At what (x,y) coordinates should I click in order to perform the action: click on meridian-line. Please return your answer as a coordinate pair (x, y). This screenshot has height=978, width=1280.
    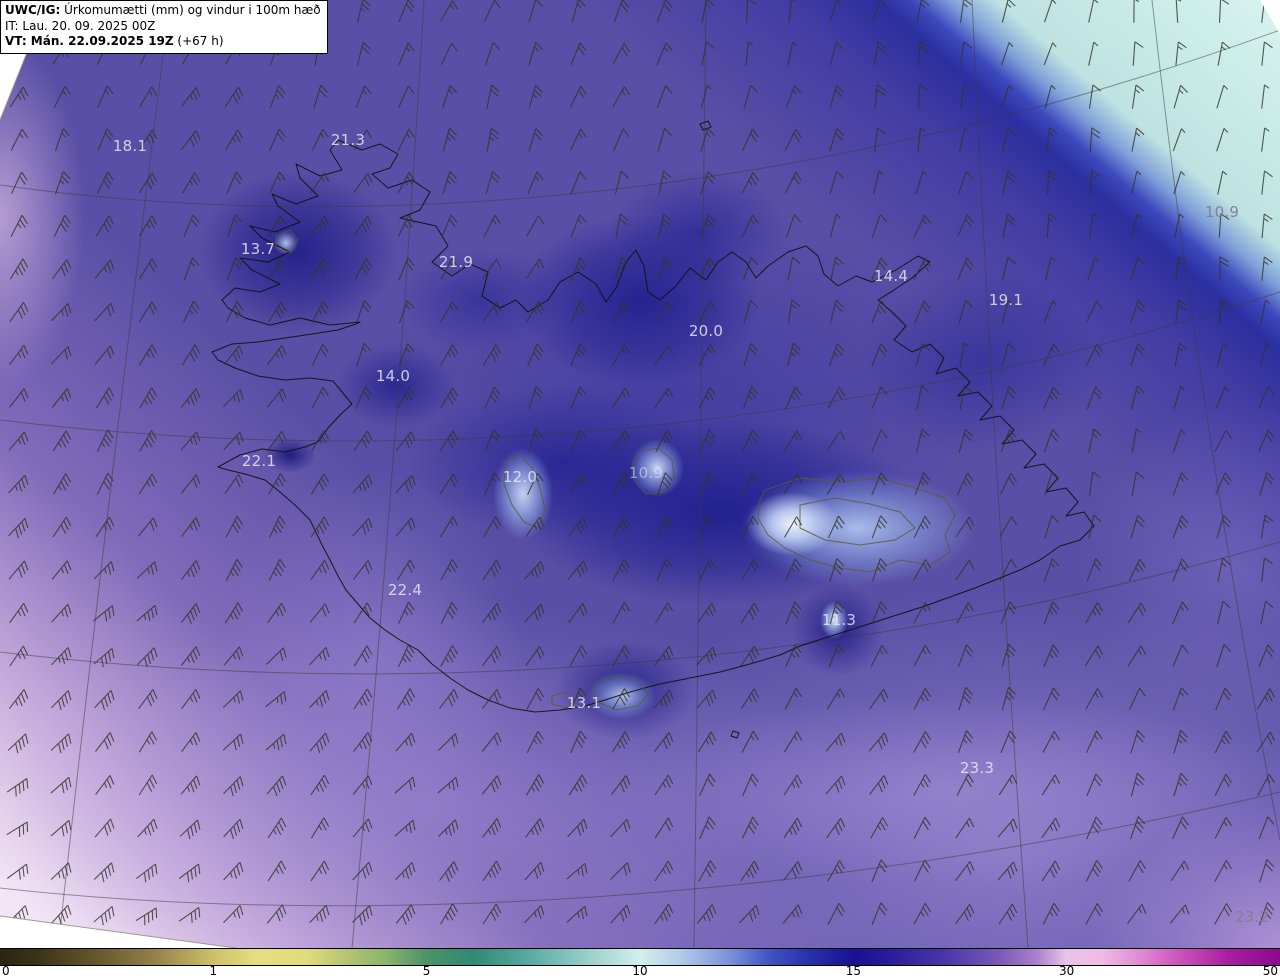
    Looking at the image, I should click on (1000, 474).